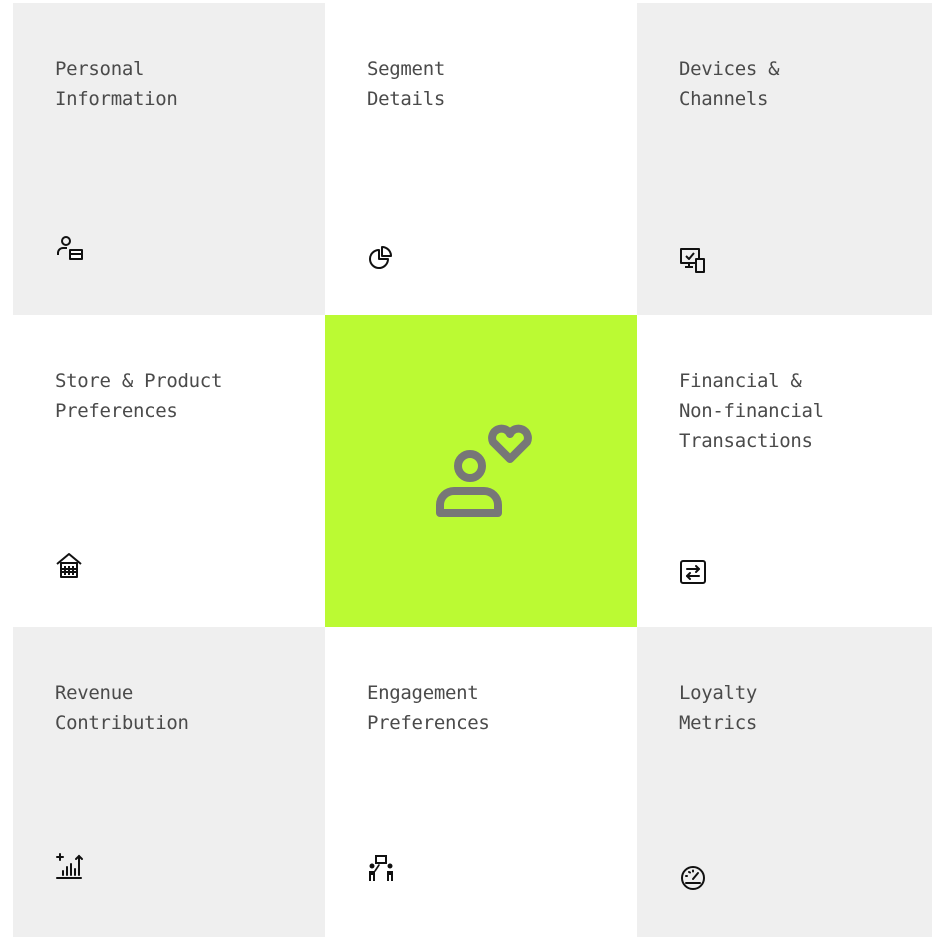  I want to click on tile-center-highlight, so click(481, 471).